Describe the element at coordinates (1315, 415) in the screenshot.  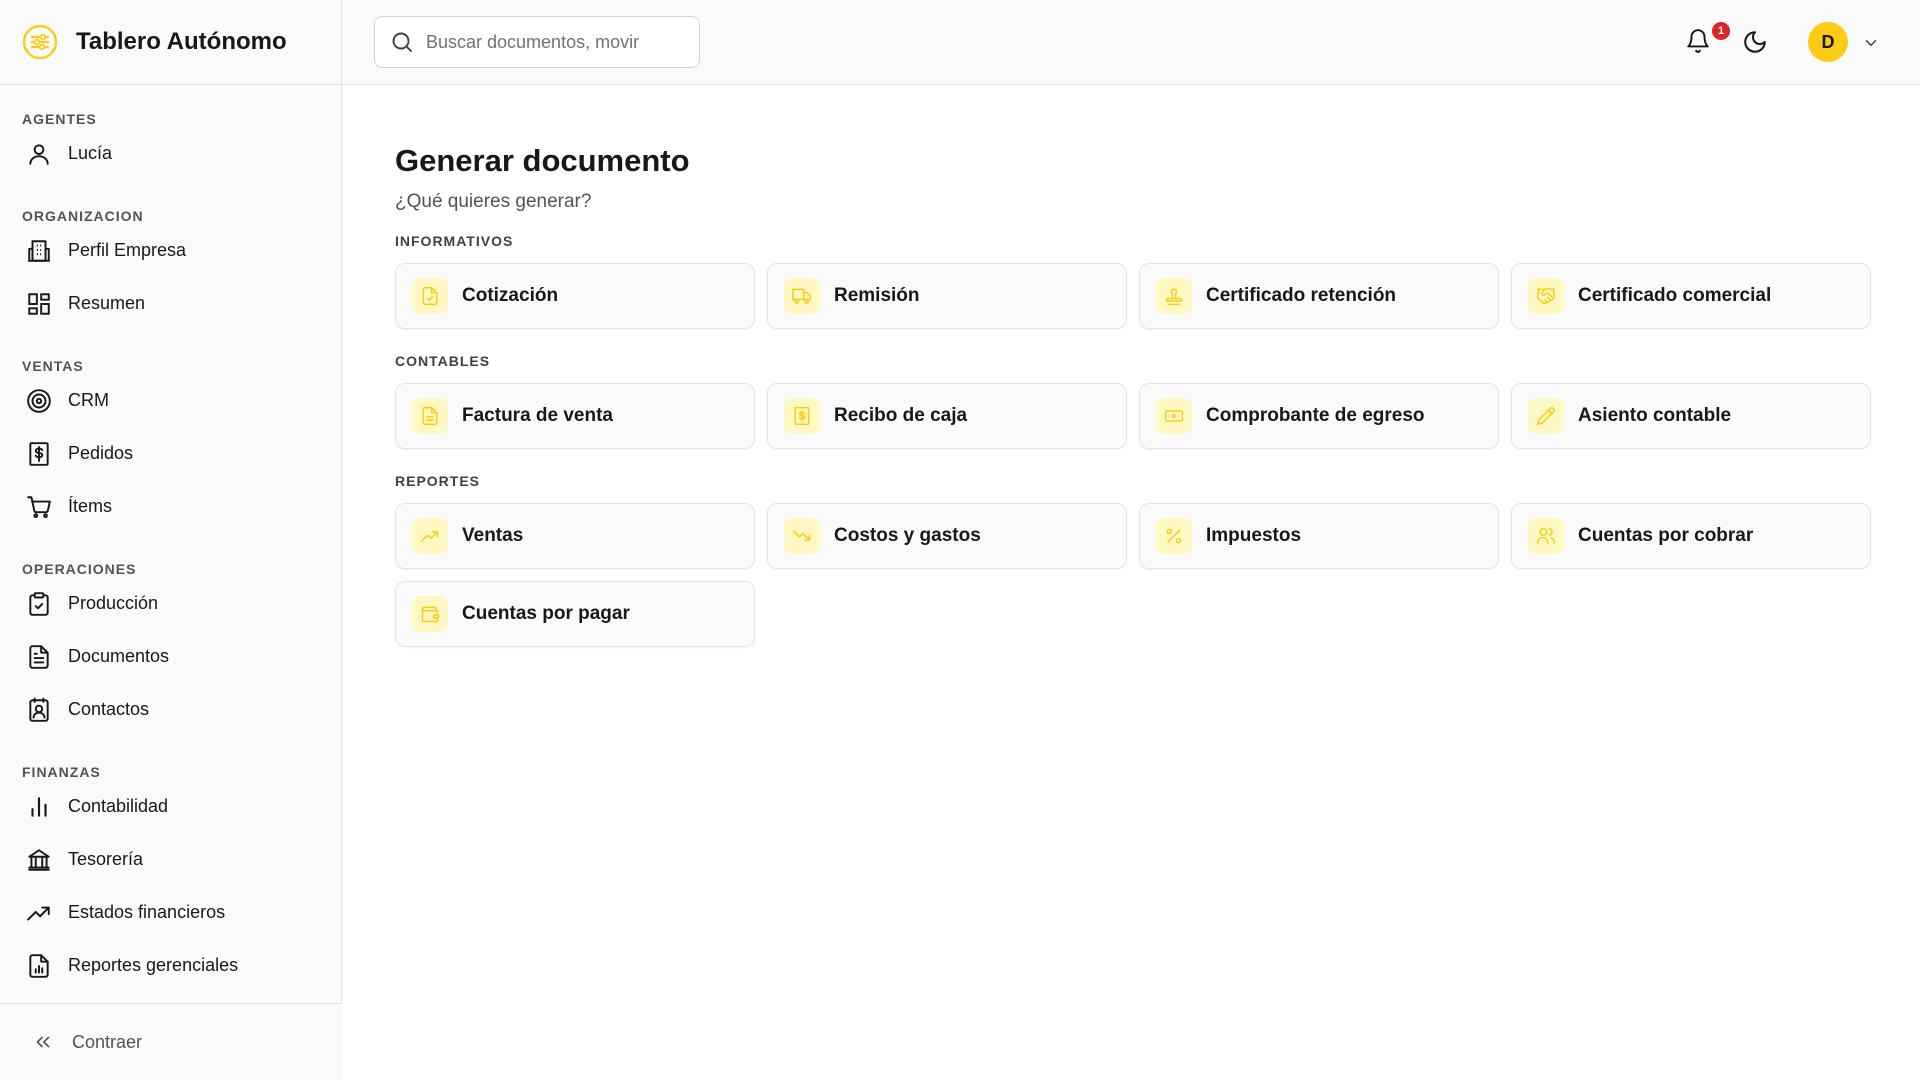
I see `card-label: Comprobante de egreso` at that location.